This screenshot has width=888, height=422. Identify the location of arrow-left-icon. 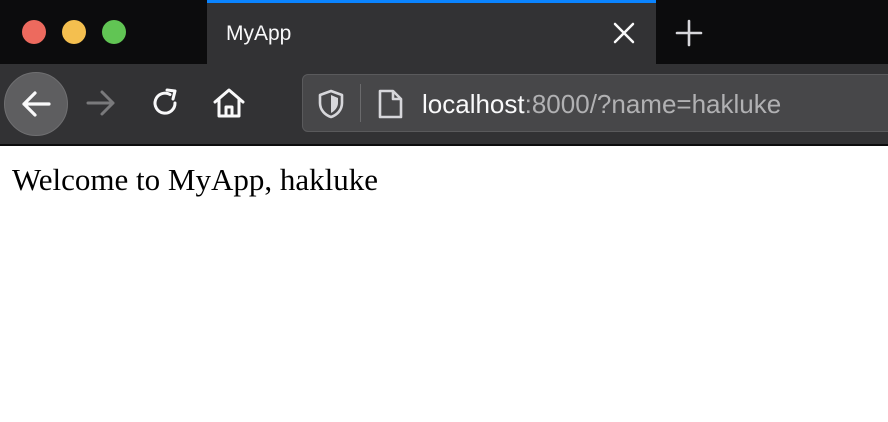
(36, 104).